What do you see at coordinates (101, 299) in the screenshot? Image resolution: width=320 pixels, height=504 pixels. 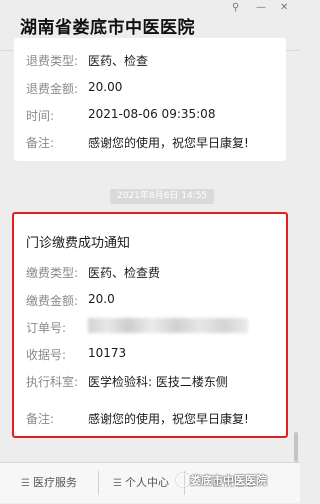 I see `payment-amount-value: 20.0` at bounding box center [101, 299].